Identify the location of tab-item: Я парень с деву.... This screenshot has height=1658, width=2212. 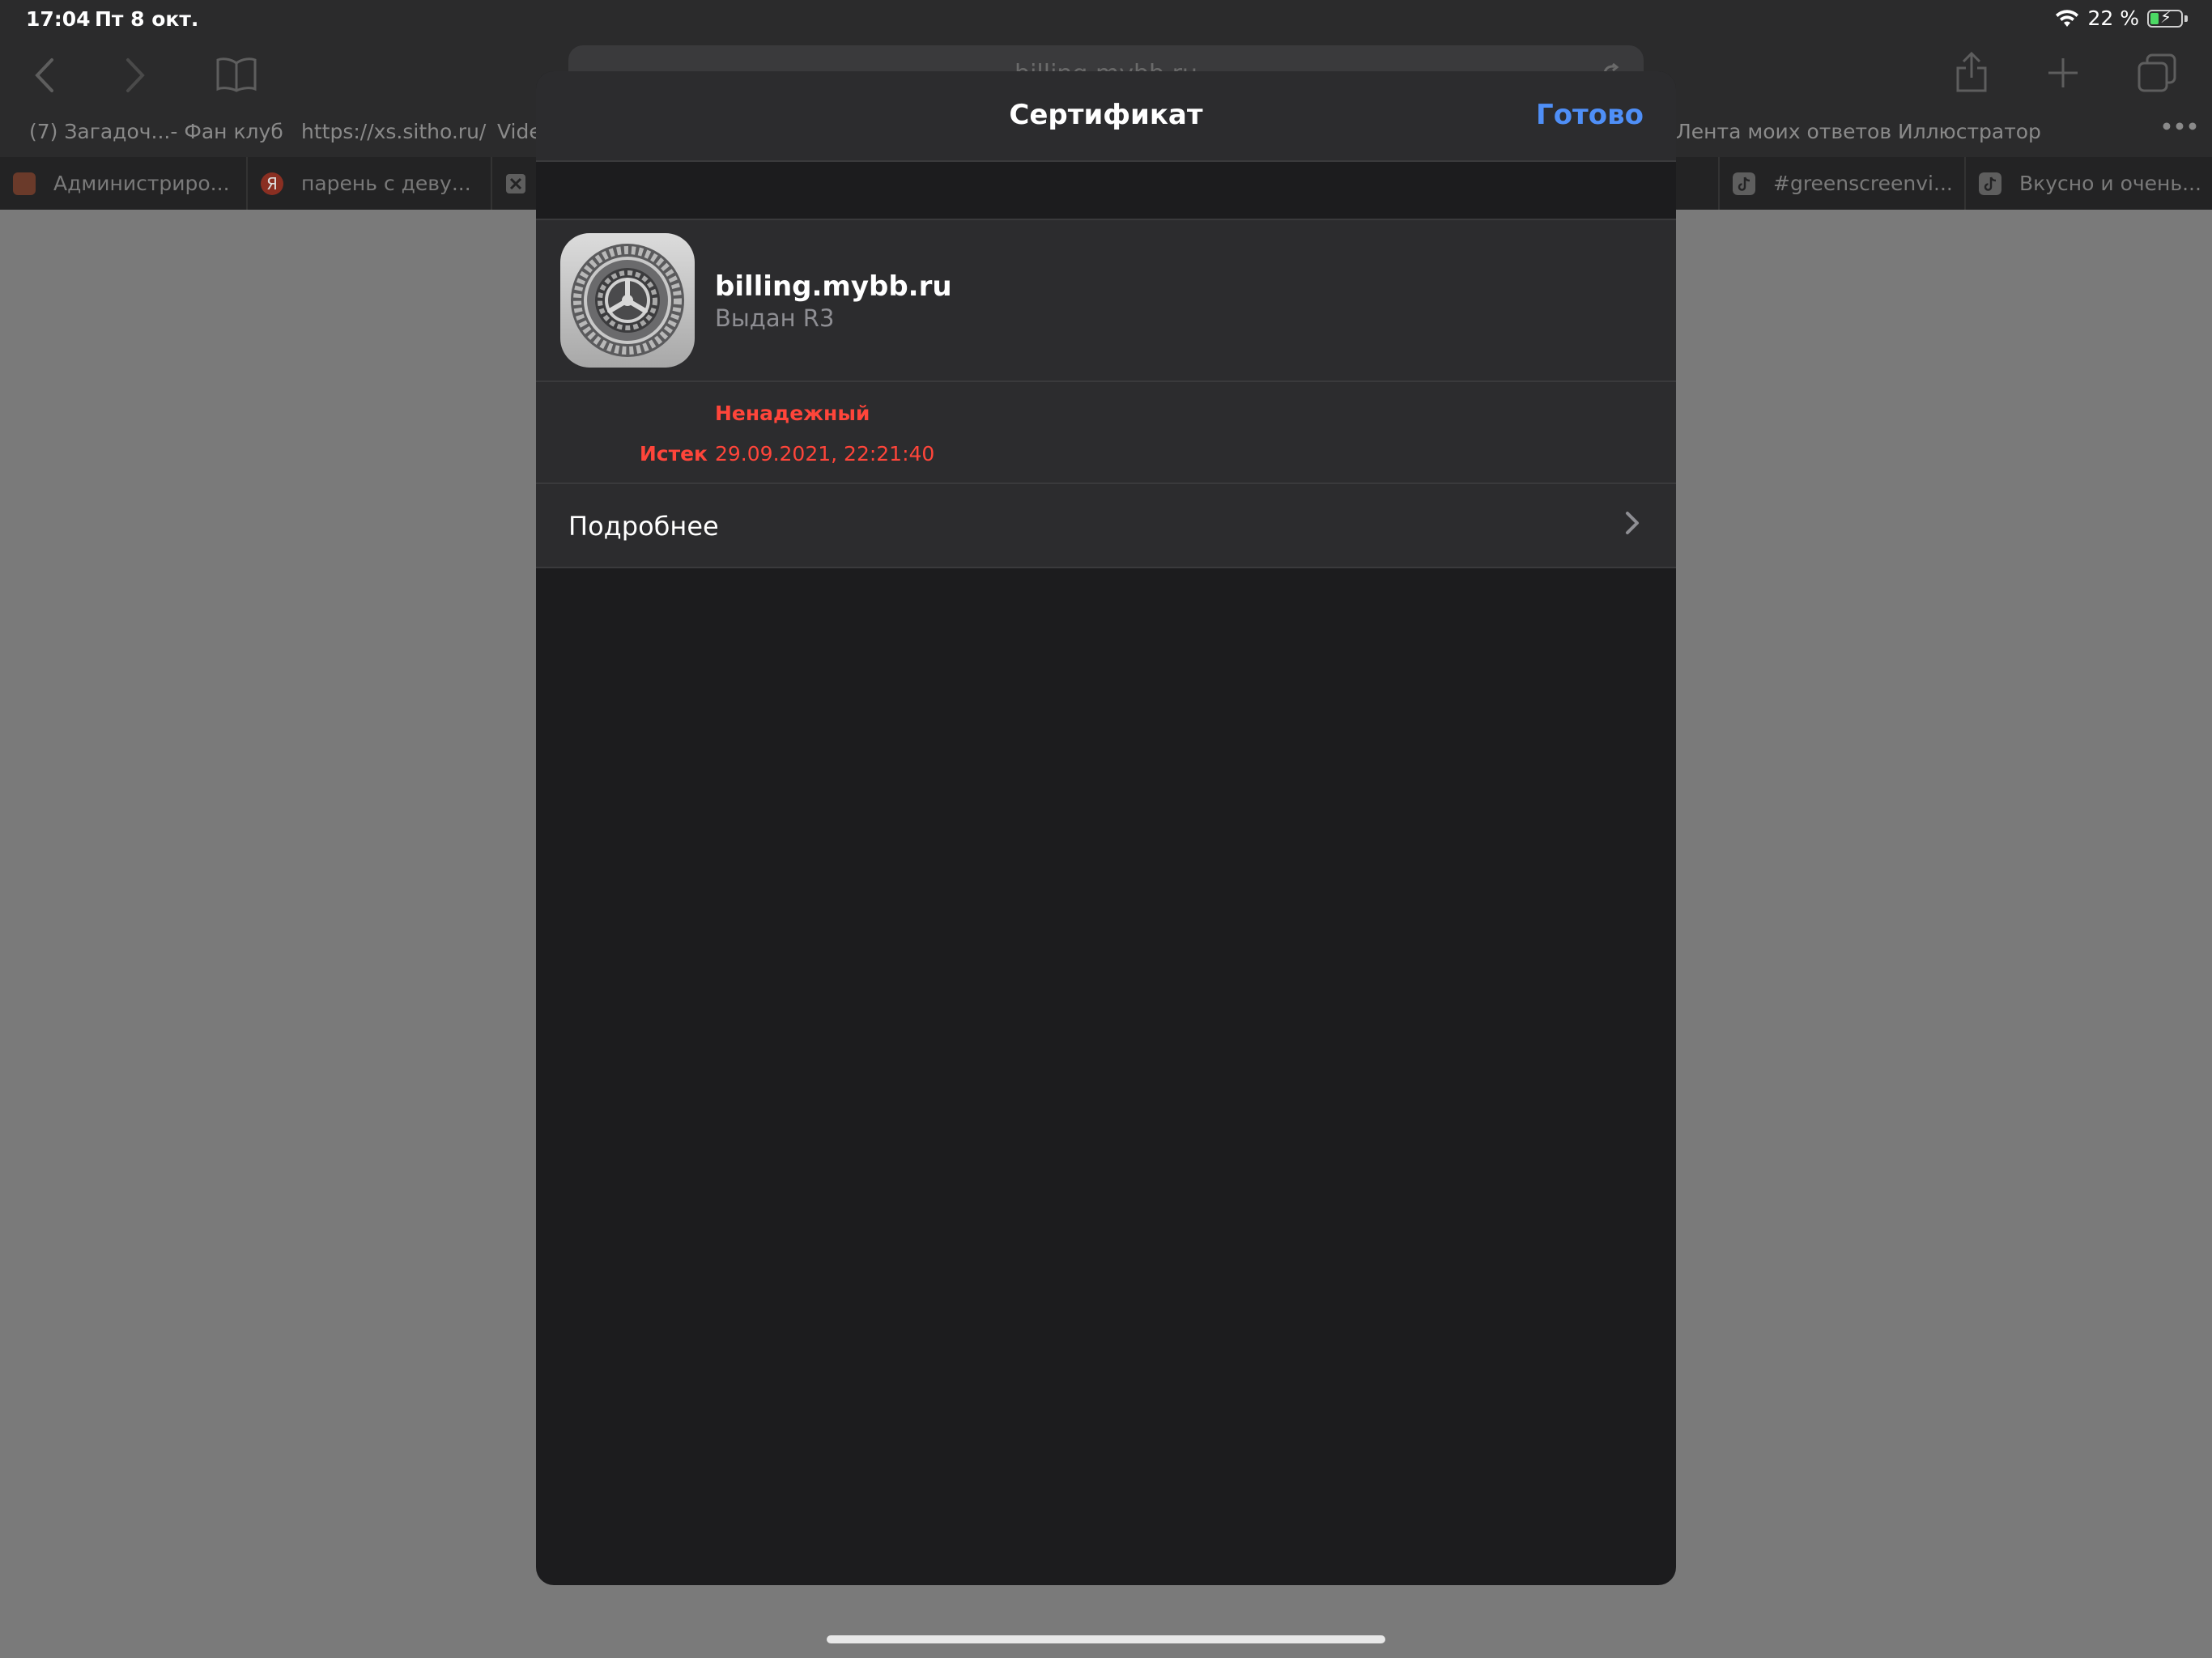
(370, 183).